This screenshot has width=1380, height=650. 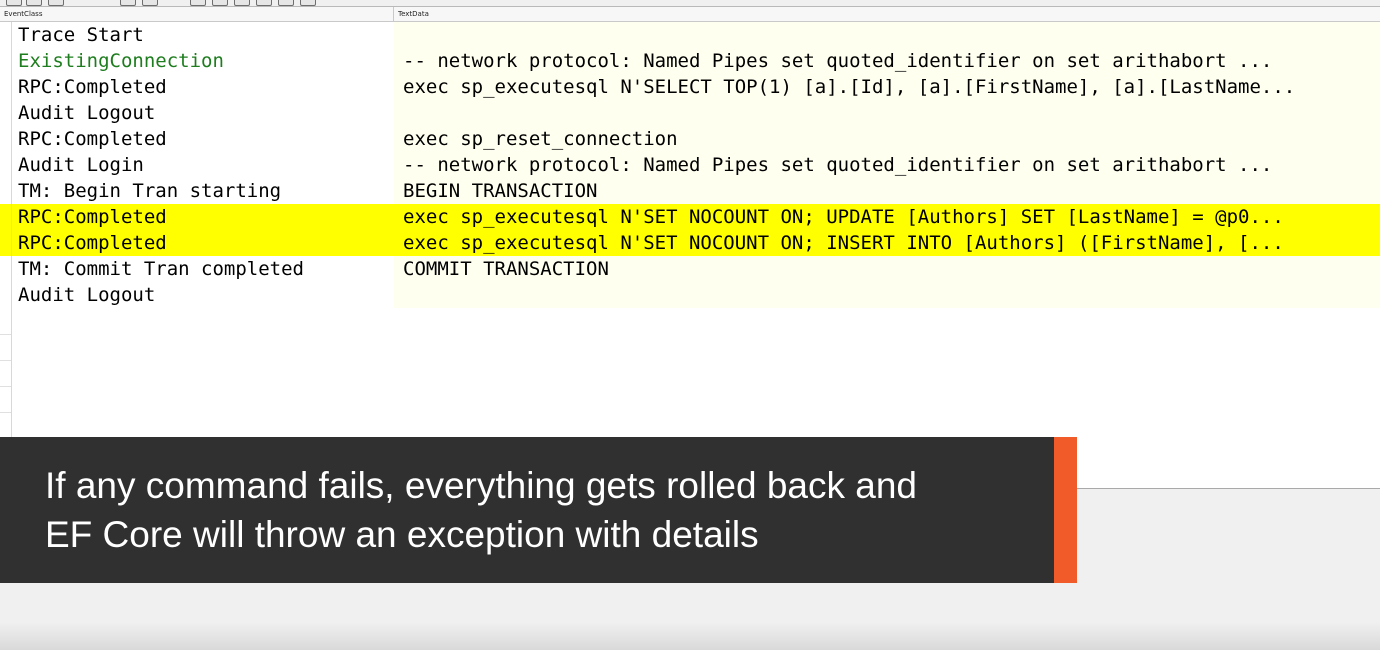 What do you see at coordinates (161, 269) in the screenshot?
I see `event-class-cell: TM: Commit Tran completed` at bounding box center [161, 269].